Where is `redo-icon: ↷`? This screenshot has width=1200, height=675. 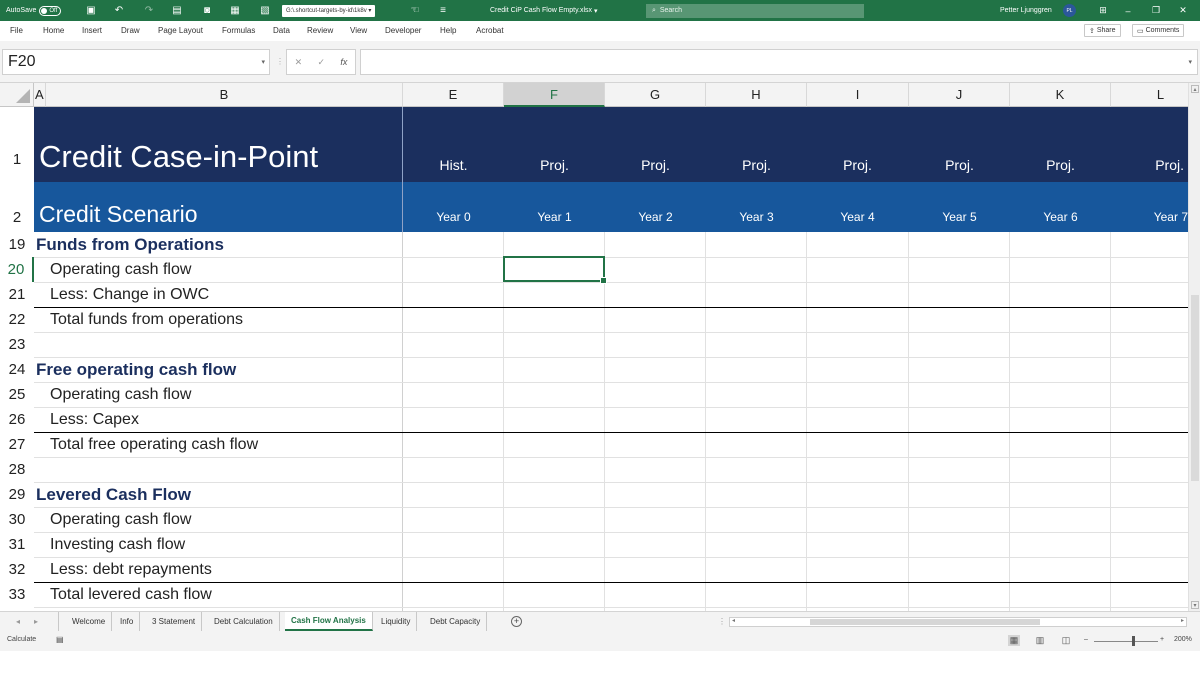 redo-icon: ↷ is located at coordinates (149, 11).